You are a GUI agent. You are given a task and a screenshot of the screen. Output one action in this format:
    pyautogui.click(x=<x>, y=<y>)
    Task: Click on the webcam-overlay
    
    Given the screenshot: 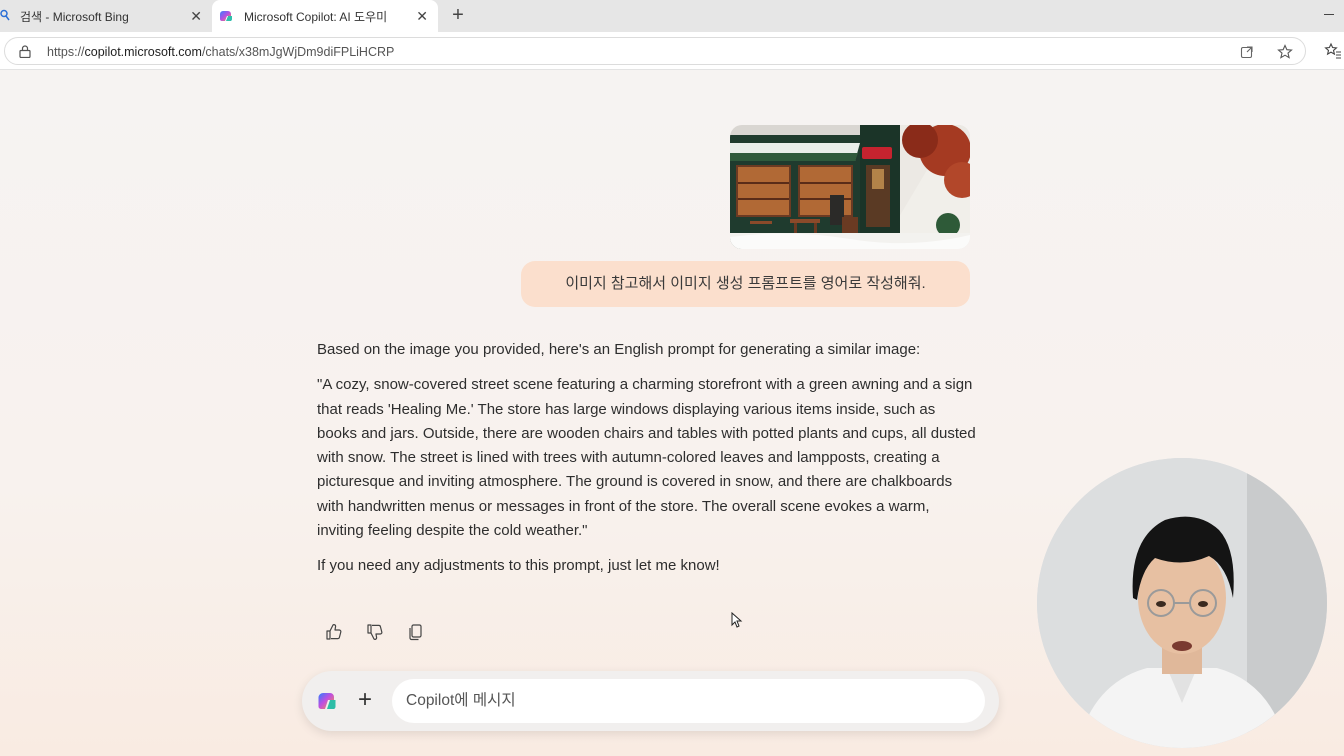 What is the action you would take?
    pyautogui.click(x=1182, y=603)
    